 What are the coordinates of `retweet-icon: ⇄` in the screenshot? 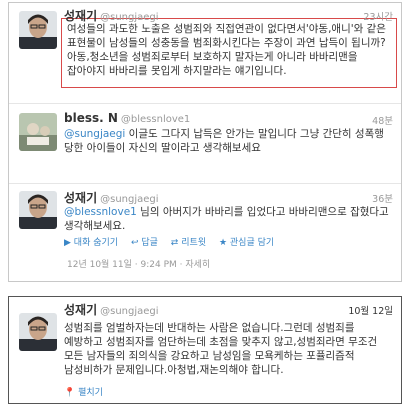 It's located at (174, 243).